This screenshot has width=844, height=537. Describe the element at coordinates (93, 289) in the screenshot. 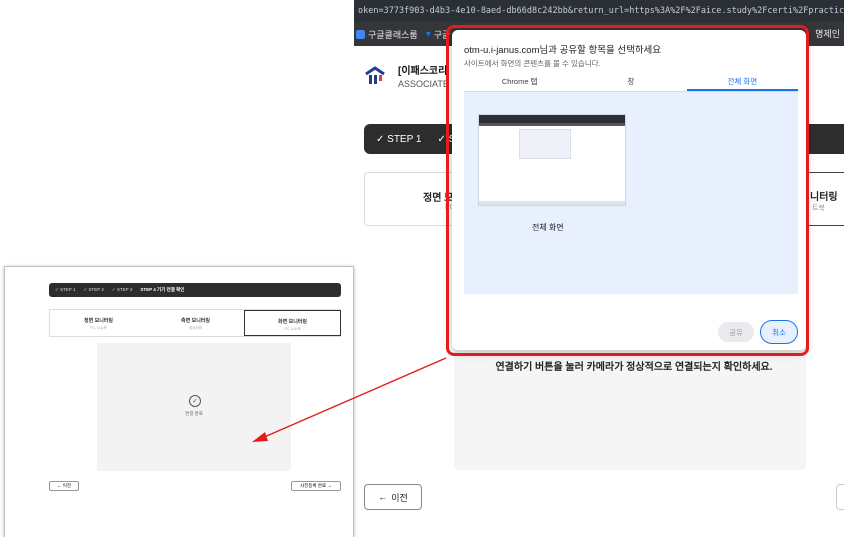

I see `inset-step-2: ✓ STEP 2` at that location.